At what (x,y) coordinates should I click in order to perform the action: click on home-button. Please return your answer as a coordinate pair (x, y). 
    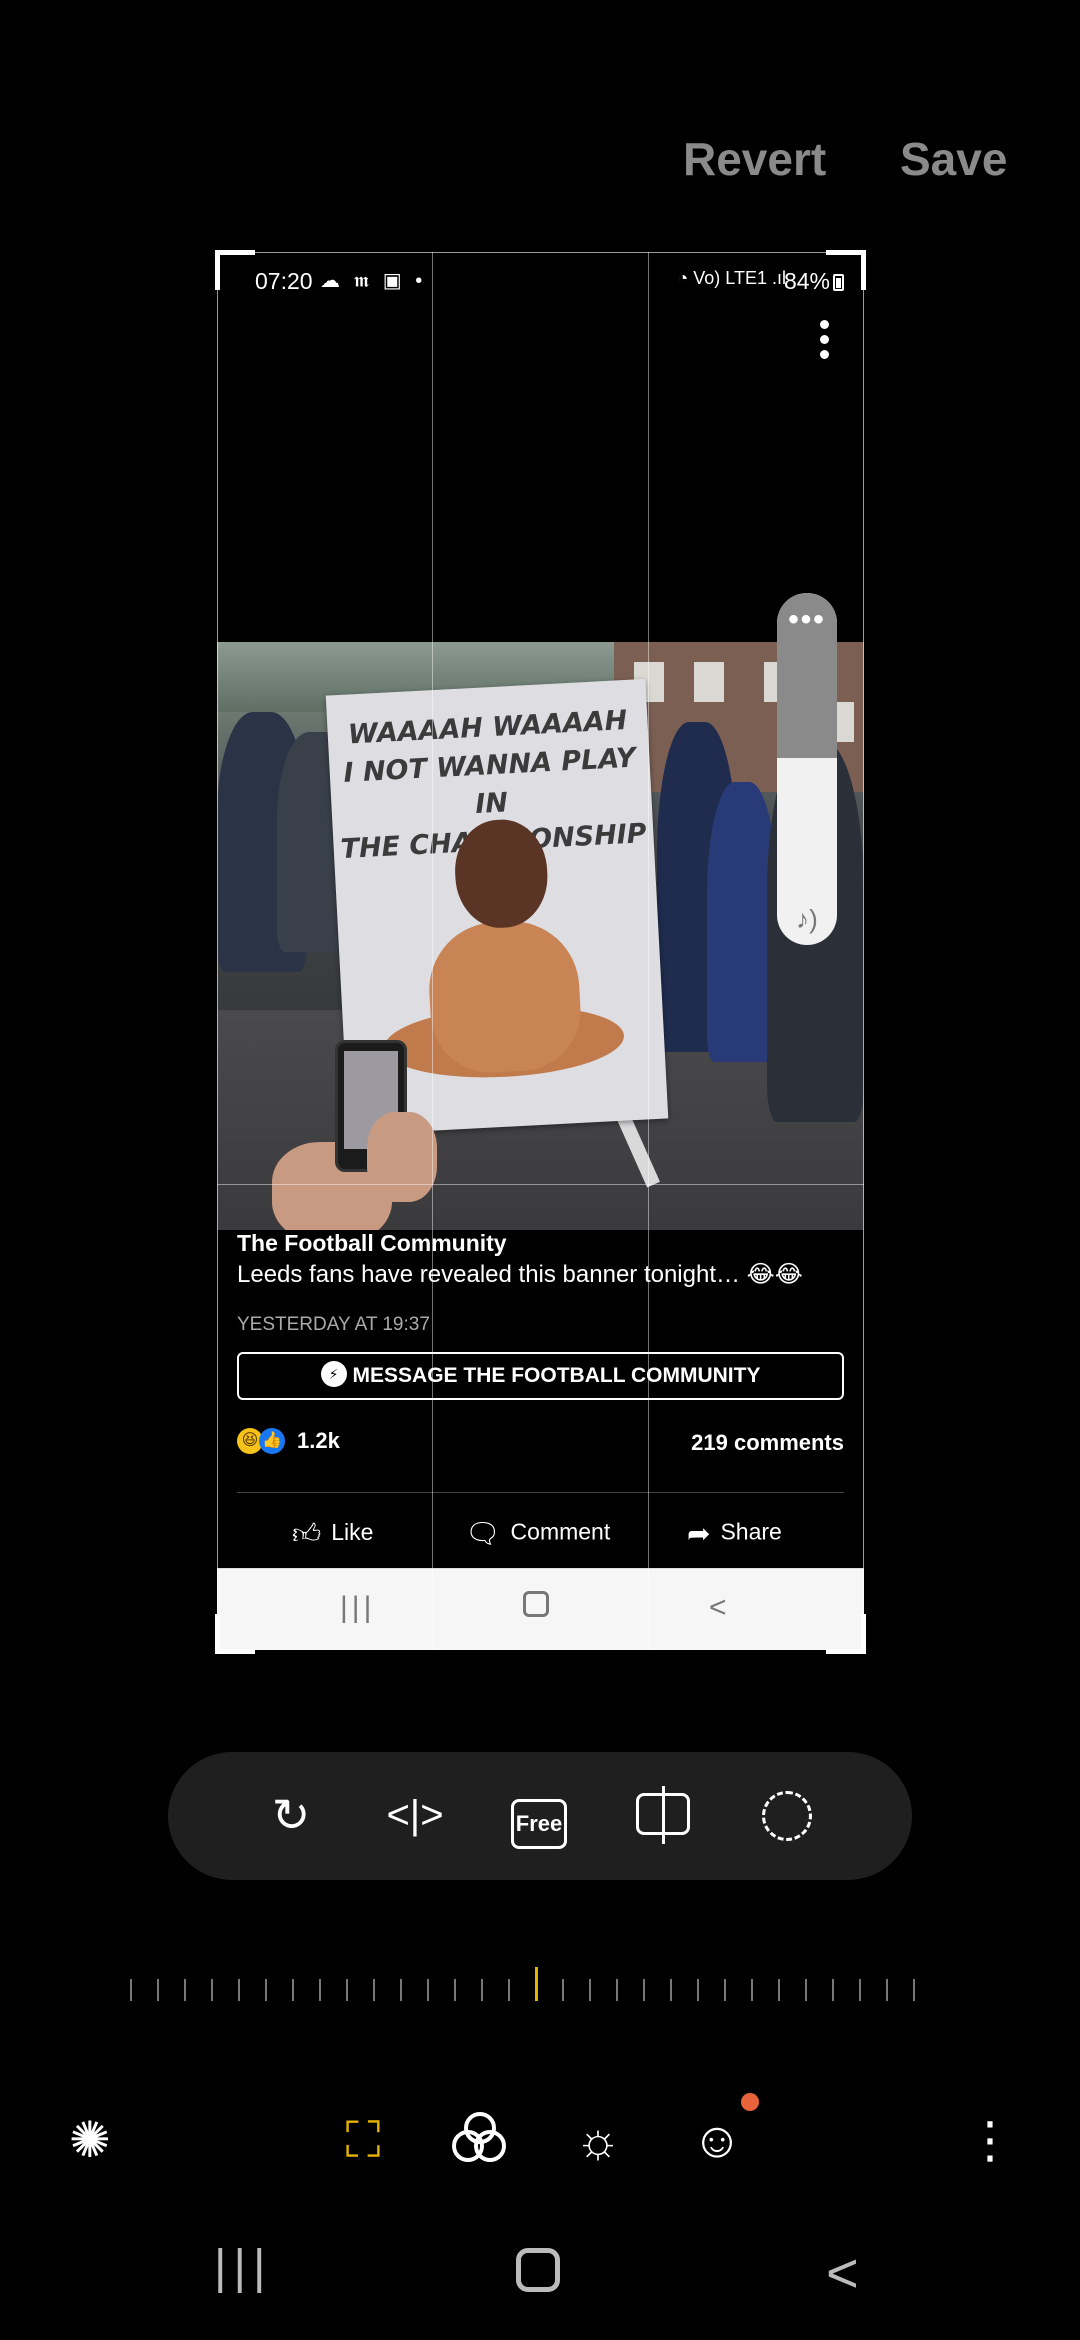
    Looking at the image, I should click on (538, 2270).